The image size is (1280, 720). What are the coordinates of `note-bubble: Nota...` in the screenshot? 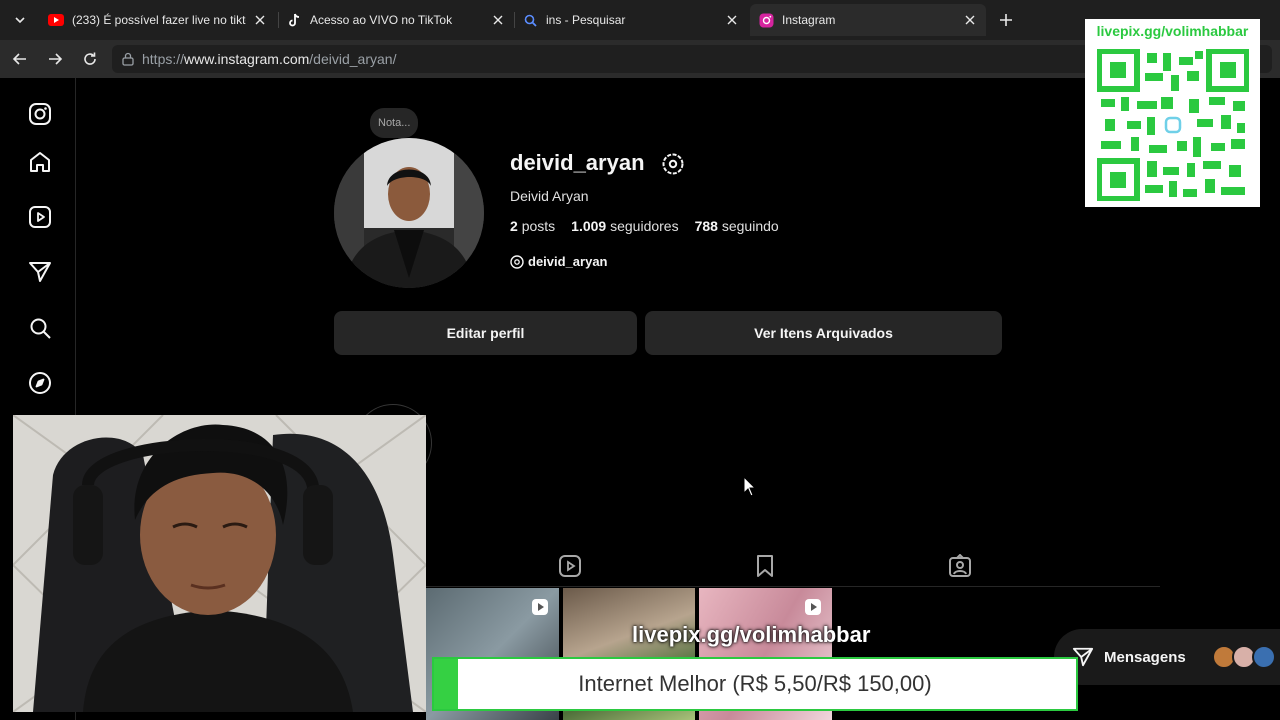 It's located at (394, 123).